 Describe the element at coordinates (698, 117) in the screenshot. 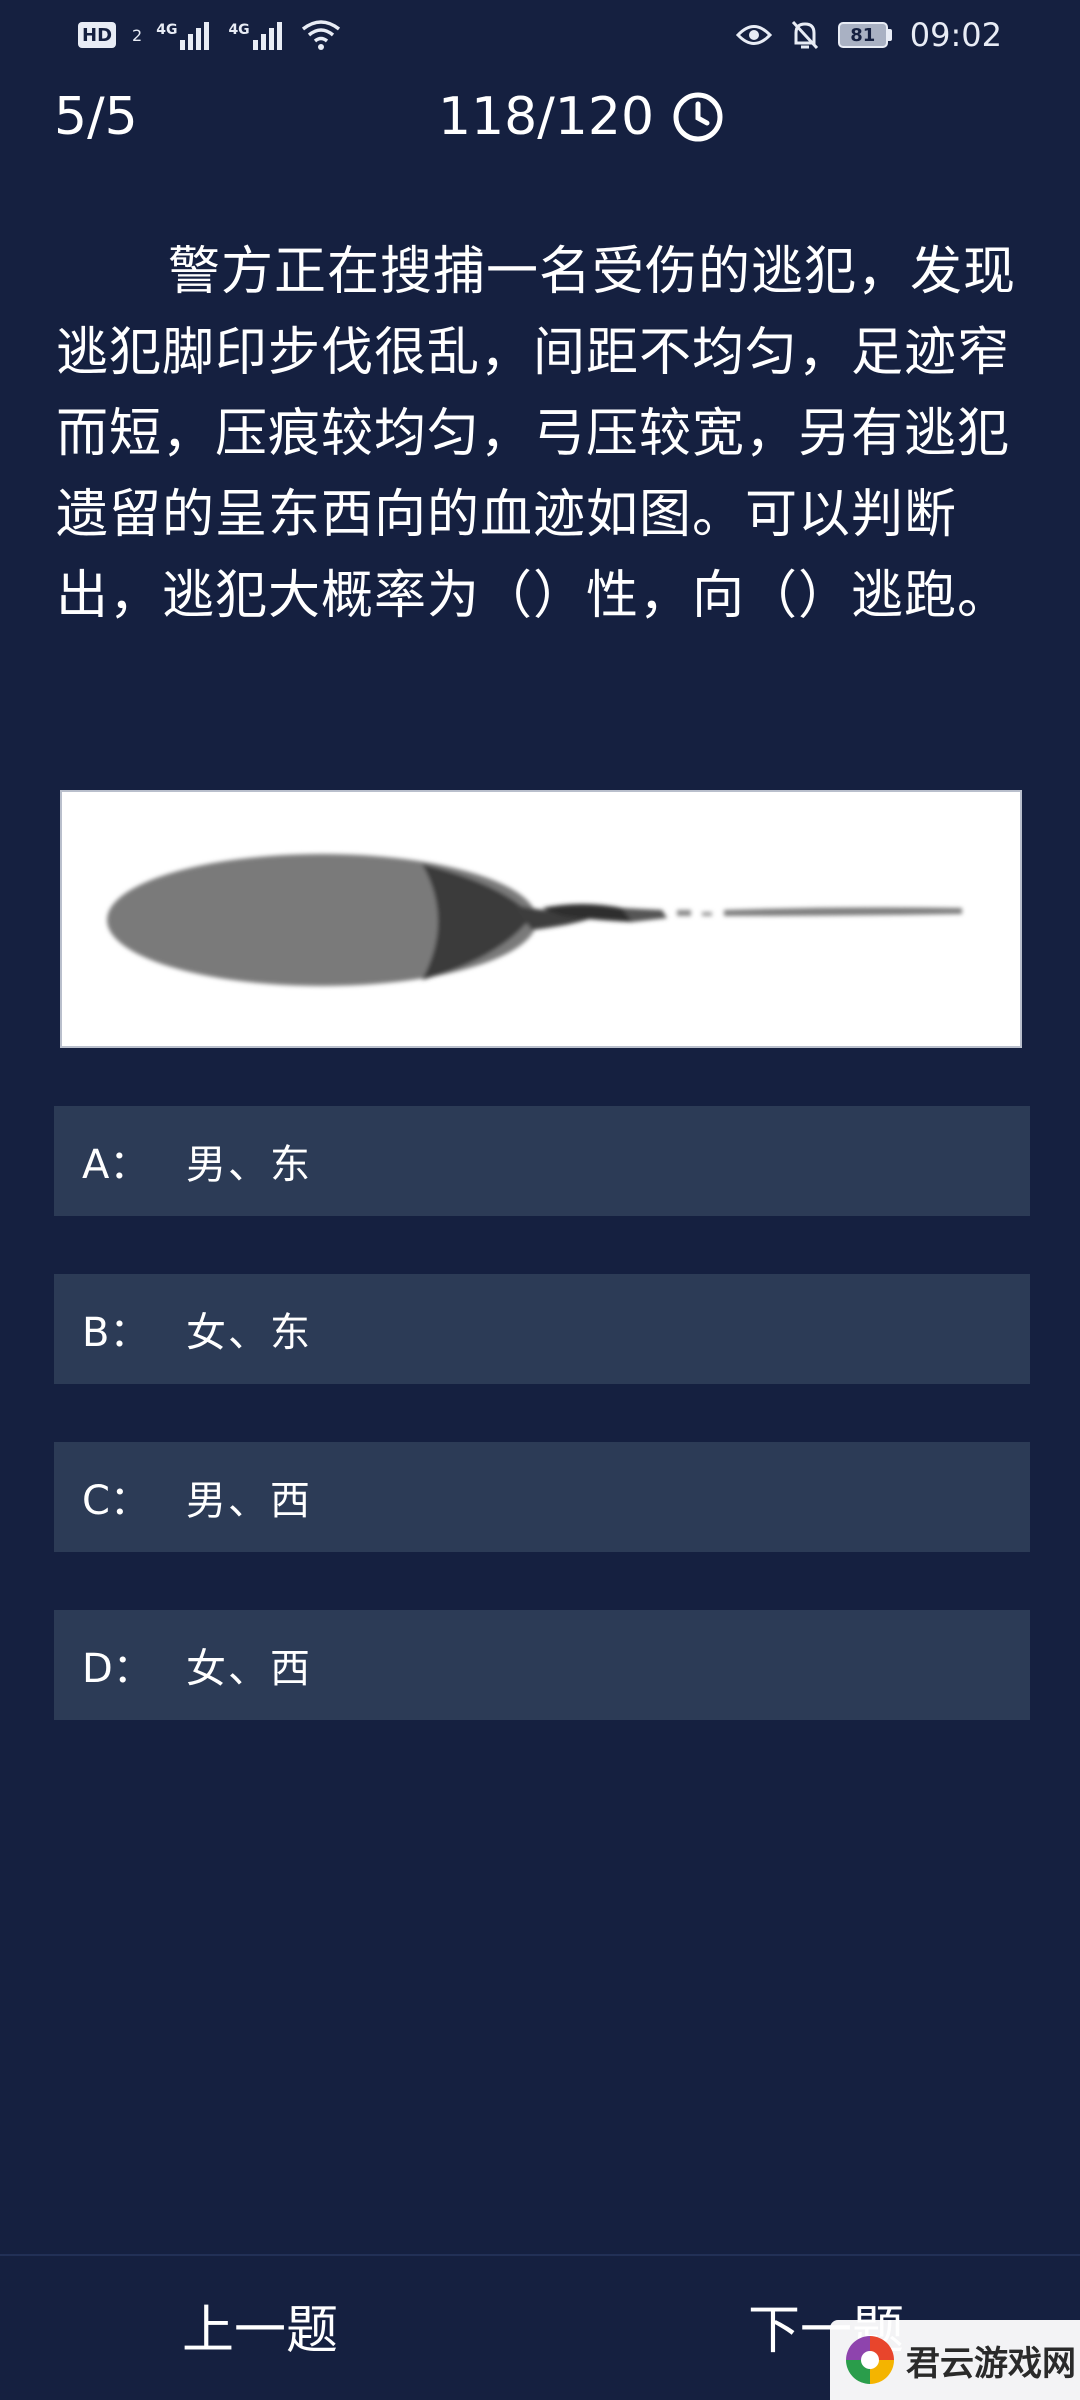

I see `clock-icon` at that location.